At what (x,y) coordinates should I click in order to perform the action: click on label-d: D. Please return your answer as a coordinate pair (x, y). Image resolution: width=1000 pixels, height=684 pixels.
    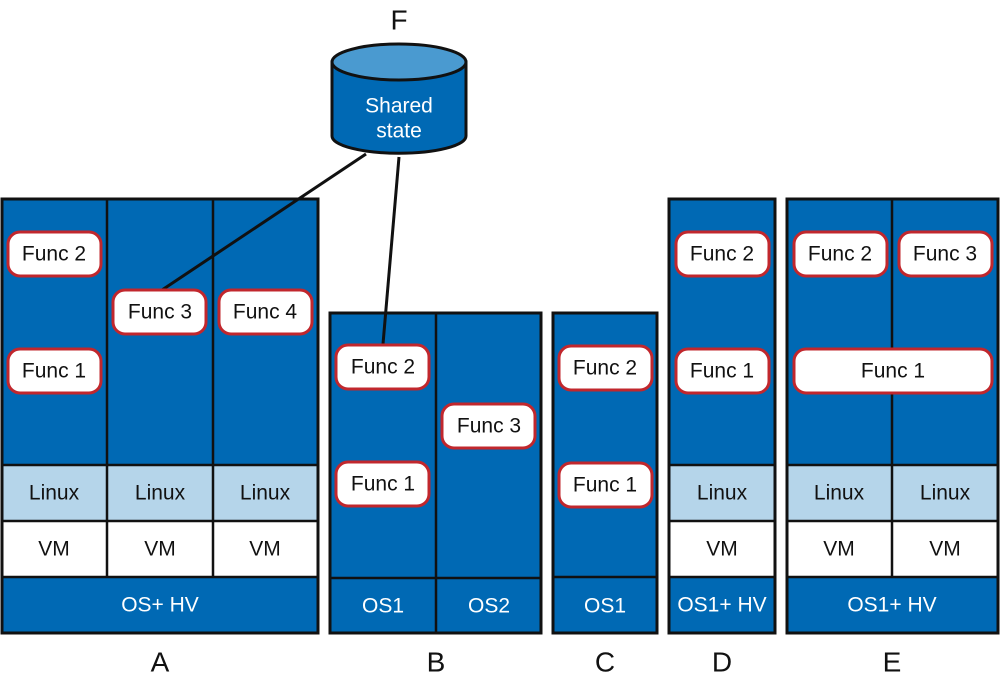
    Looking at the image, I should click on (722, 662).